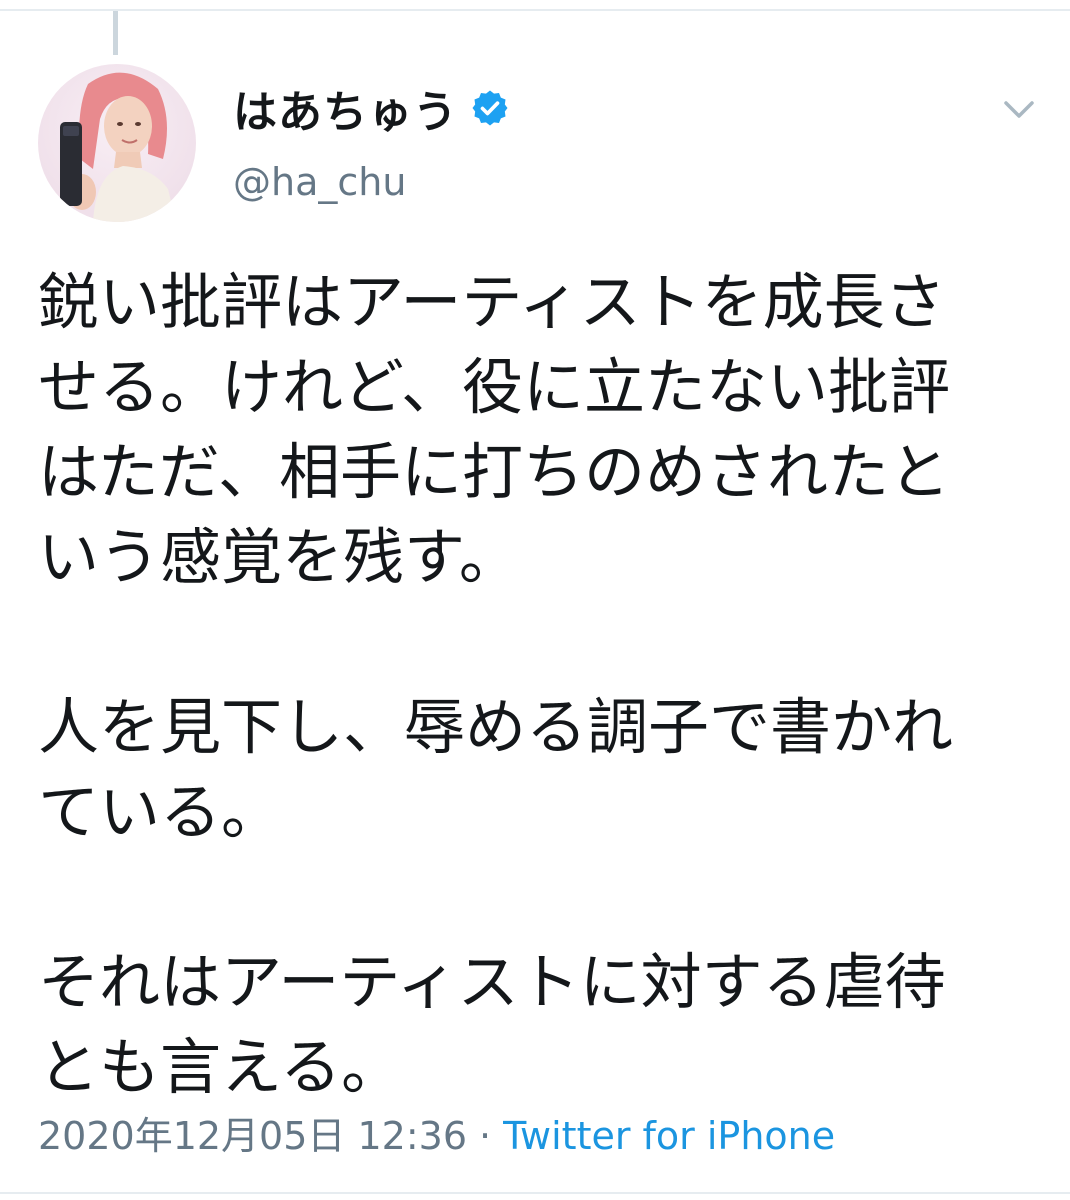 The height and width of the screenshot is (1200, 1070). Describe the element at coordinates (115, 33) in the screenshot. I see `thread-connector-line` at that location.